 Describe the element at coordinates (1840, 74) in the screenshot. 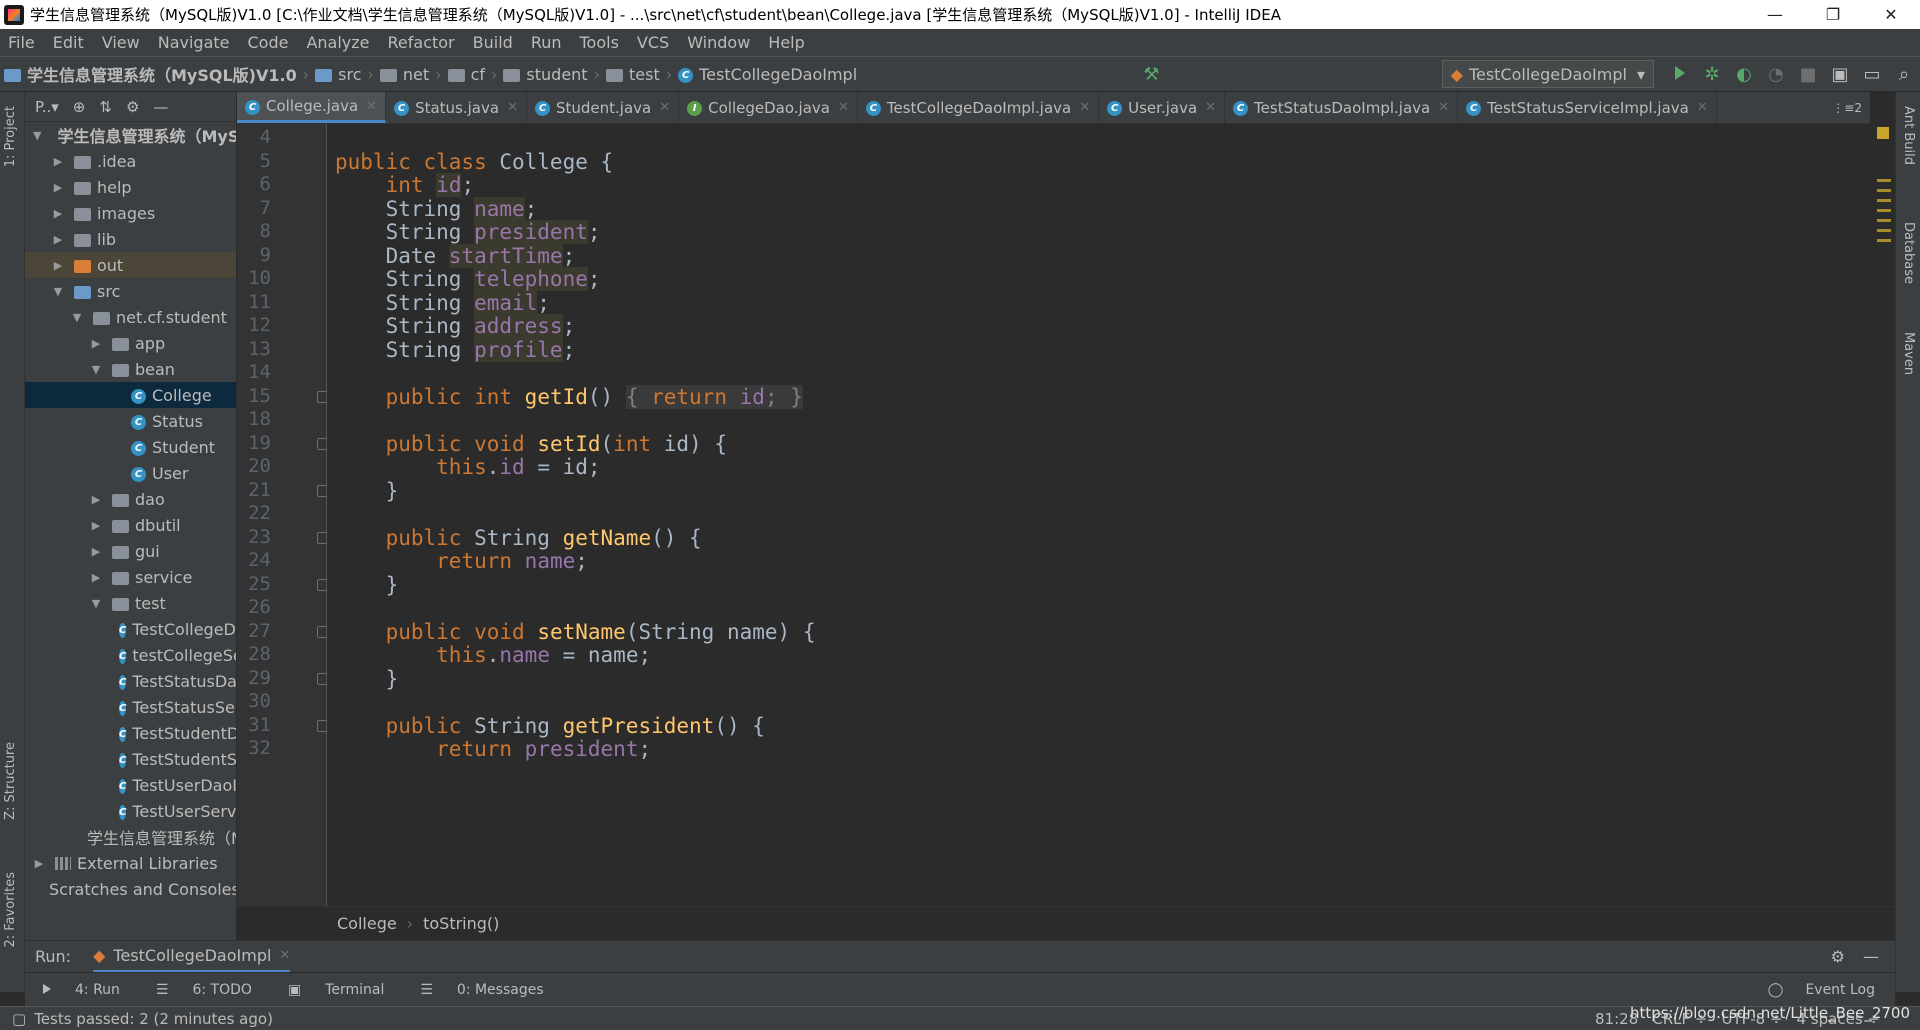

I see `project-structure-button: ▣` at that location.